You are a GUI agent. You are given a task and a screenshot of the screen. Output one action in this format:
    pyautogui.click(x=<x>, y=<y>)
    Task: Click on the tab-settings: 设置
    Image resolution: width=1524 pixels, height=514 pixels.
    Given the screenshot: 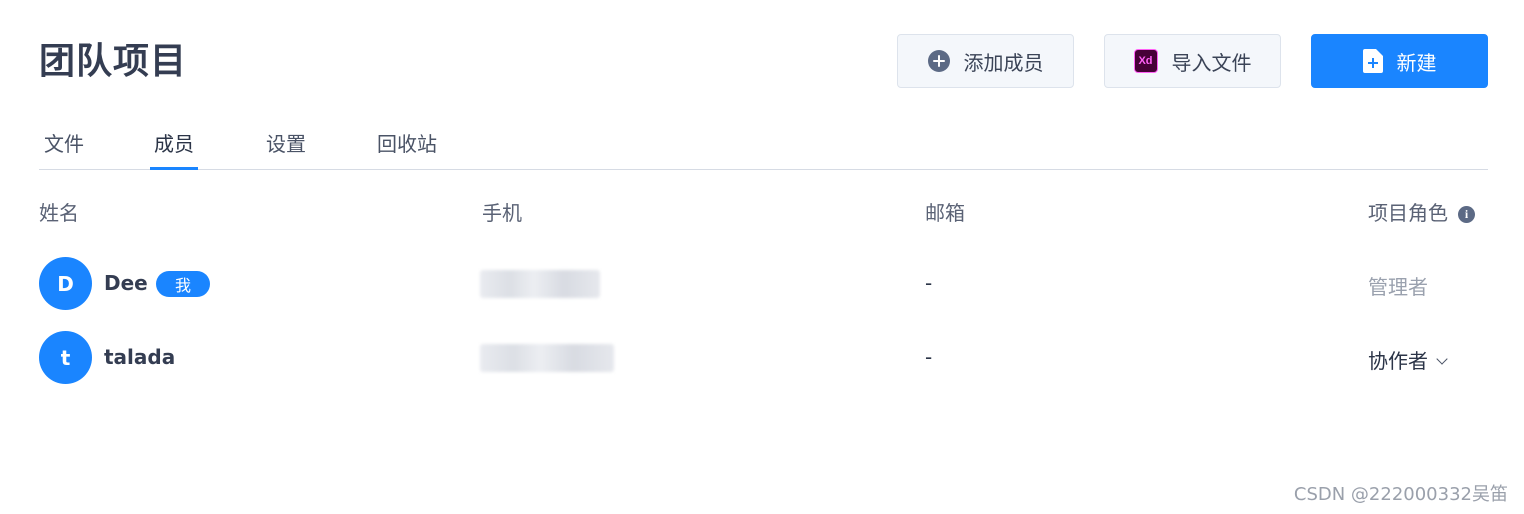 What is the action you would take?
    pyautogui.click(x=286, y=148)
    